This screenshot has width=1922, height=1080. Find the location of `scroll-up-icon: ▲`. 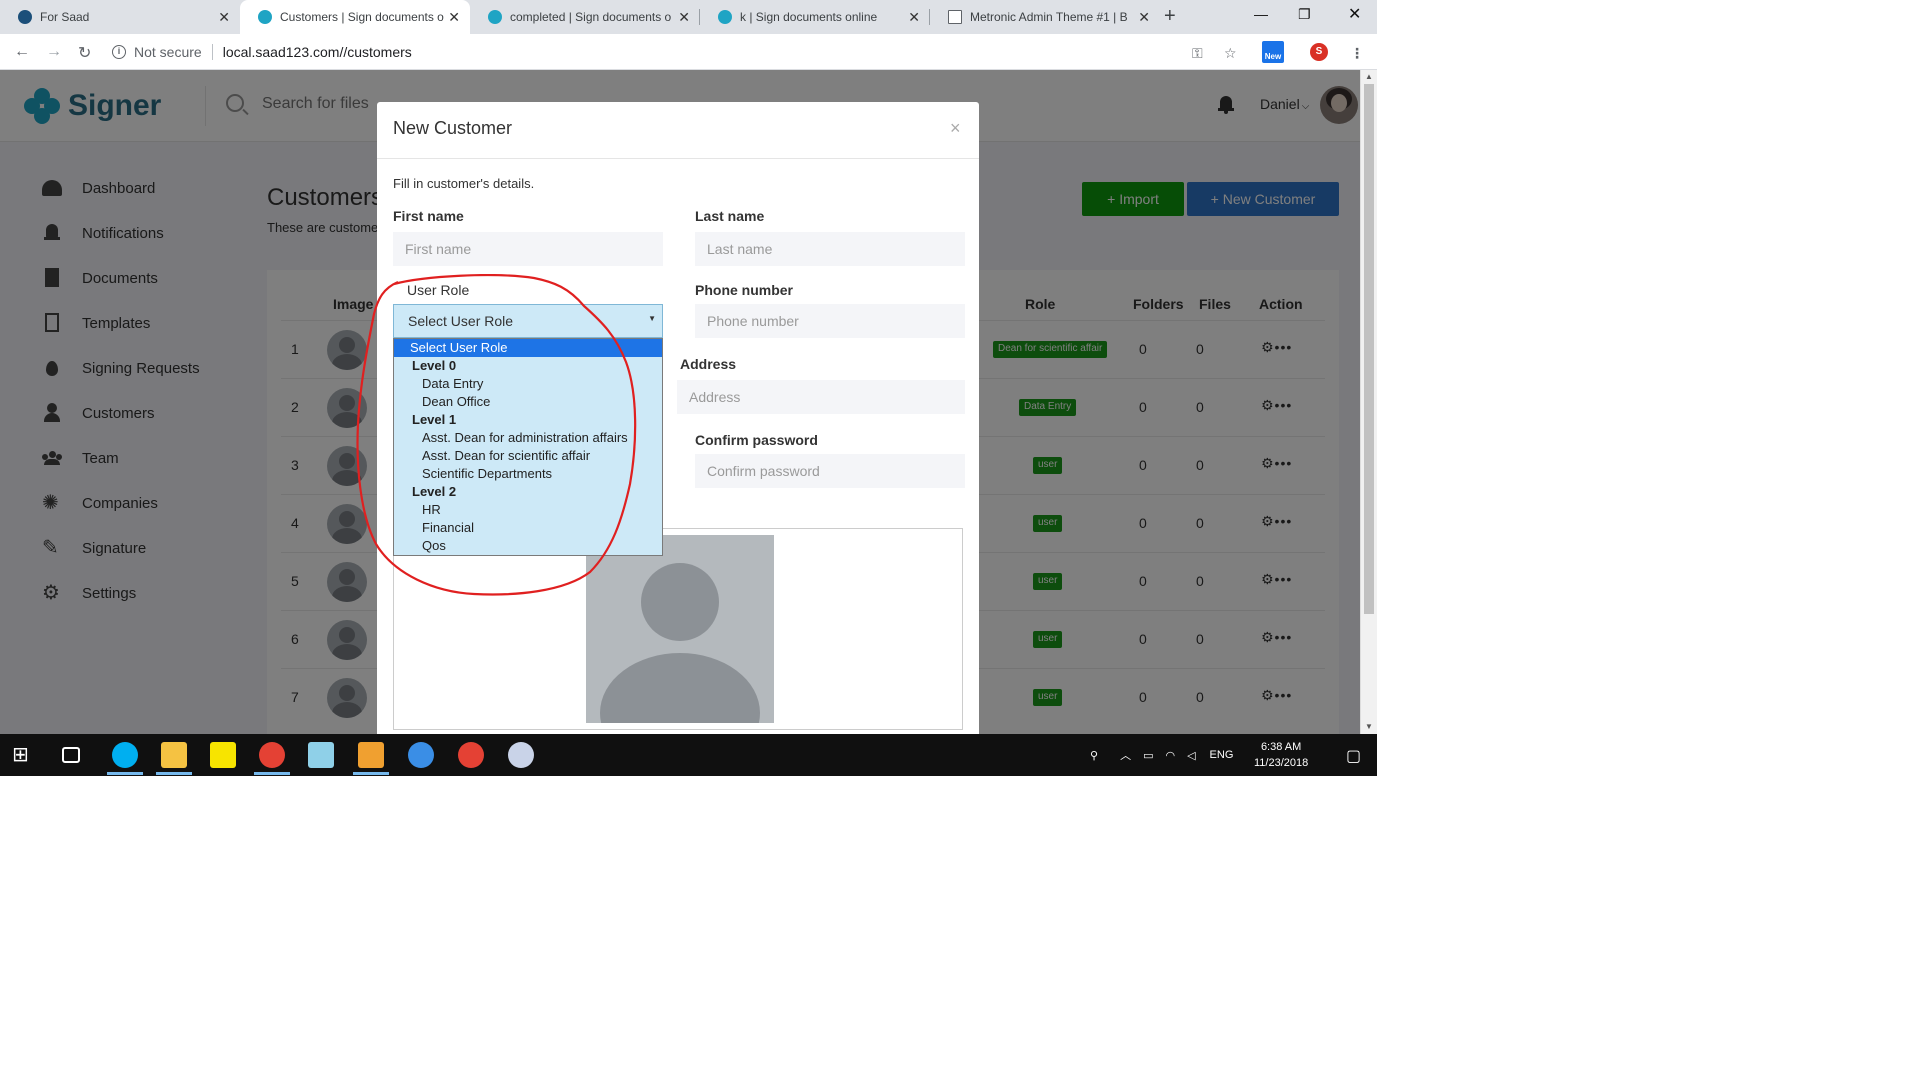

scroll-up-icon: ▲ is located at coordinates (1369, 76).